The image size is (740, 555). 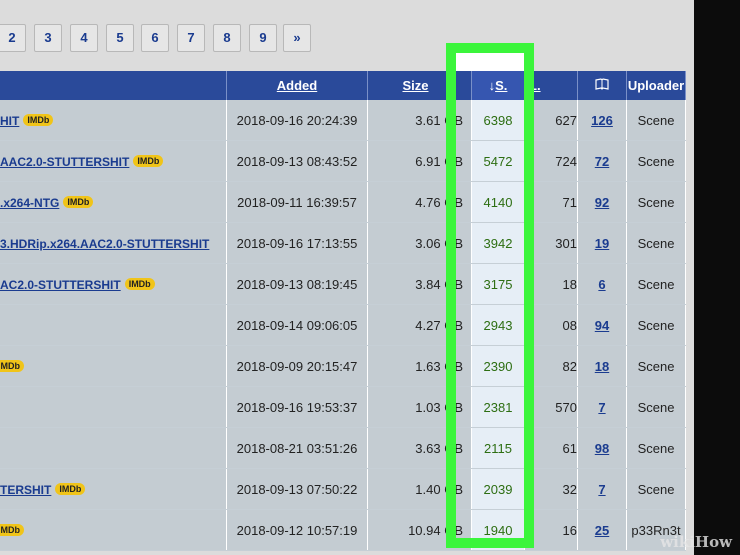 I want to click on watermark: wikiHow, so click(x=696, y=542).